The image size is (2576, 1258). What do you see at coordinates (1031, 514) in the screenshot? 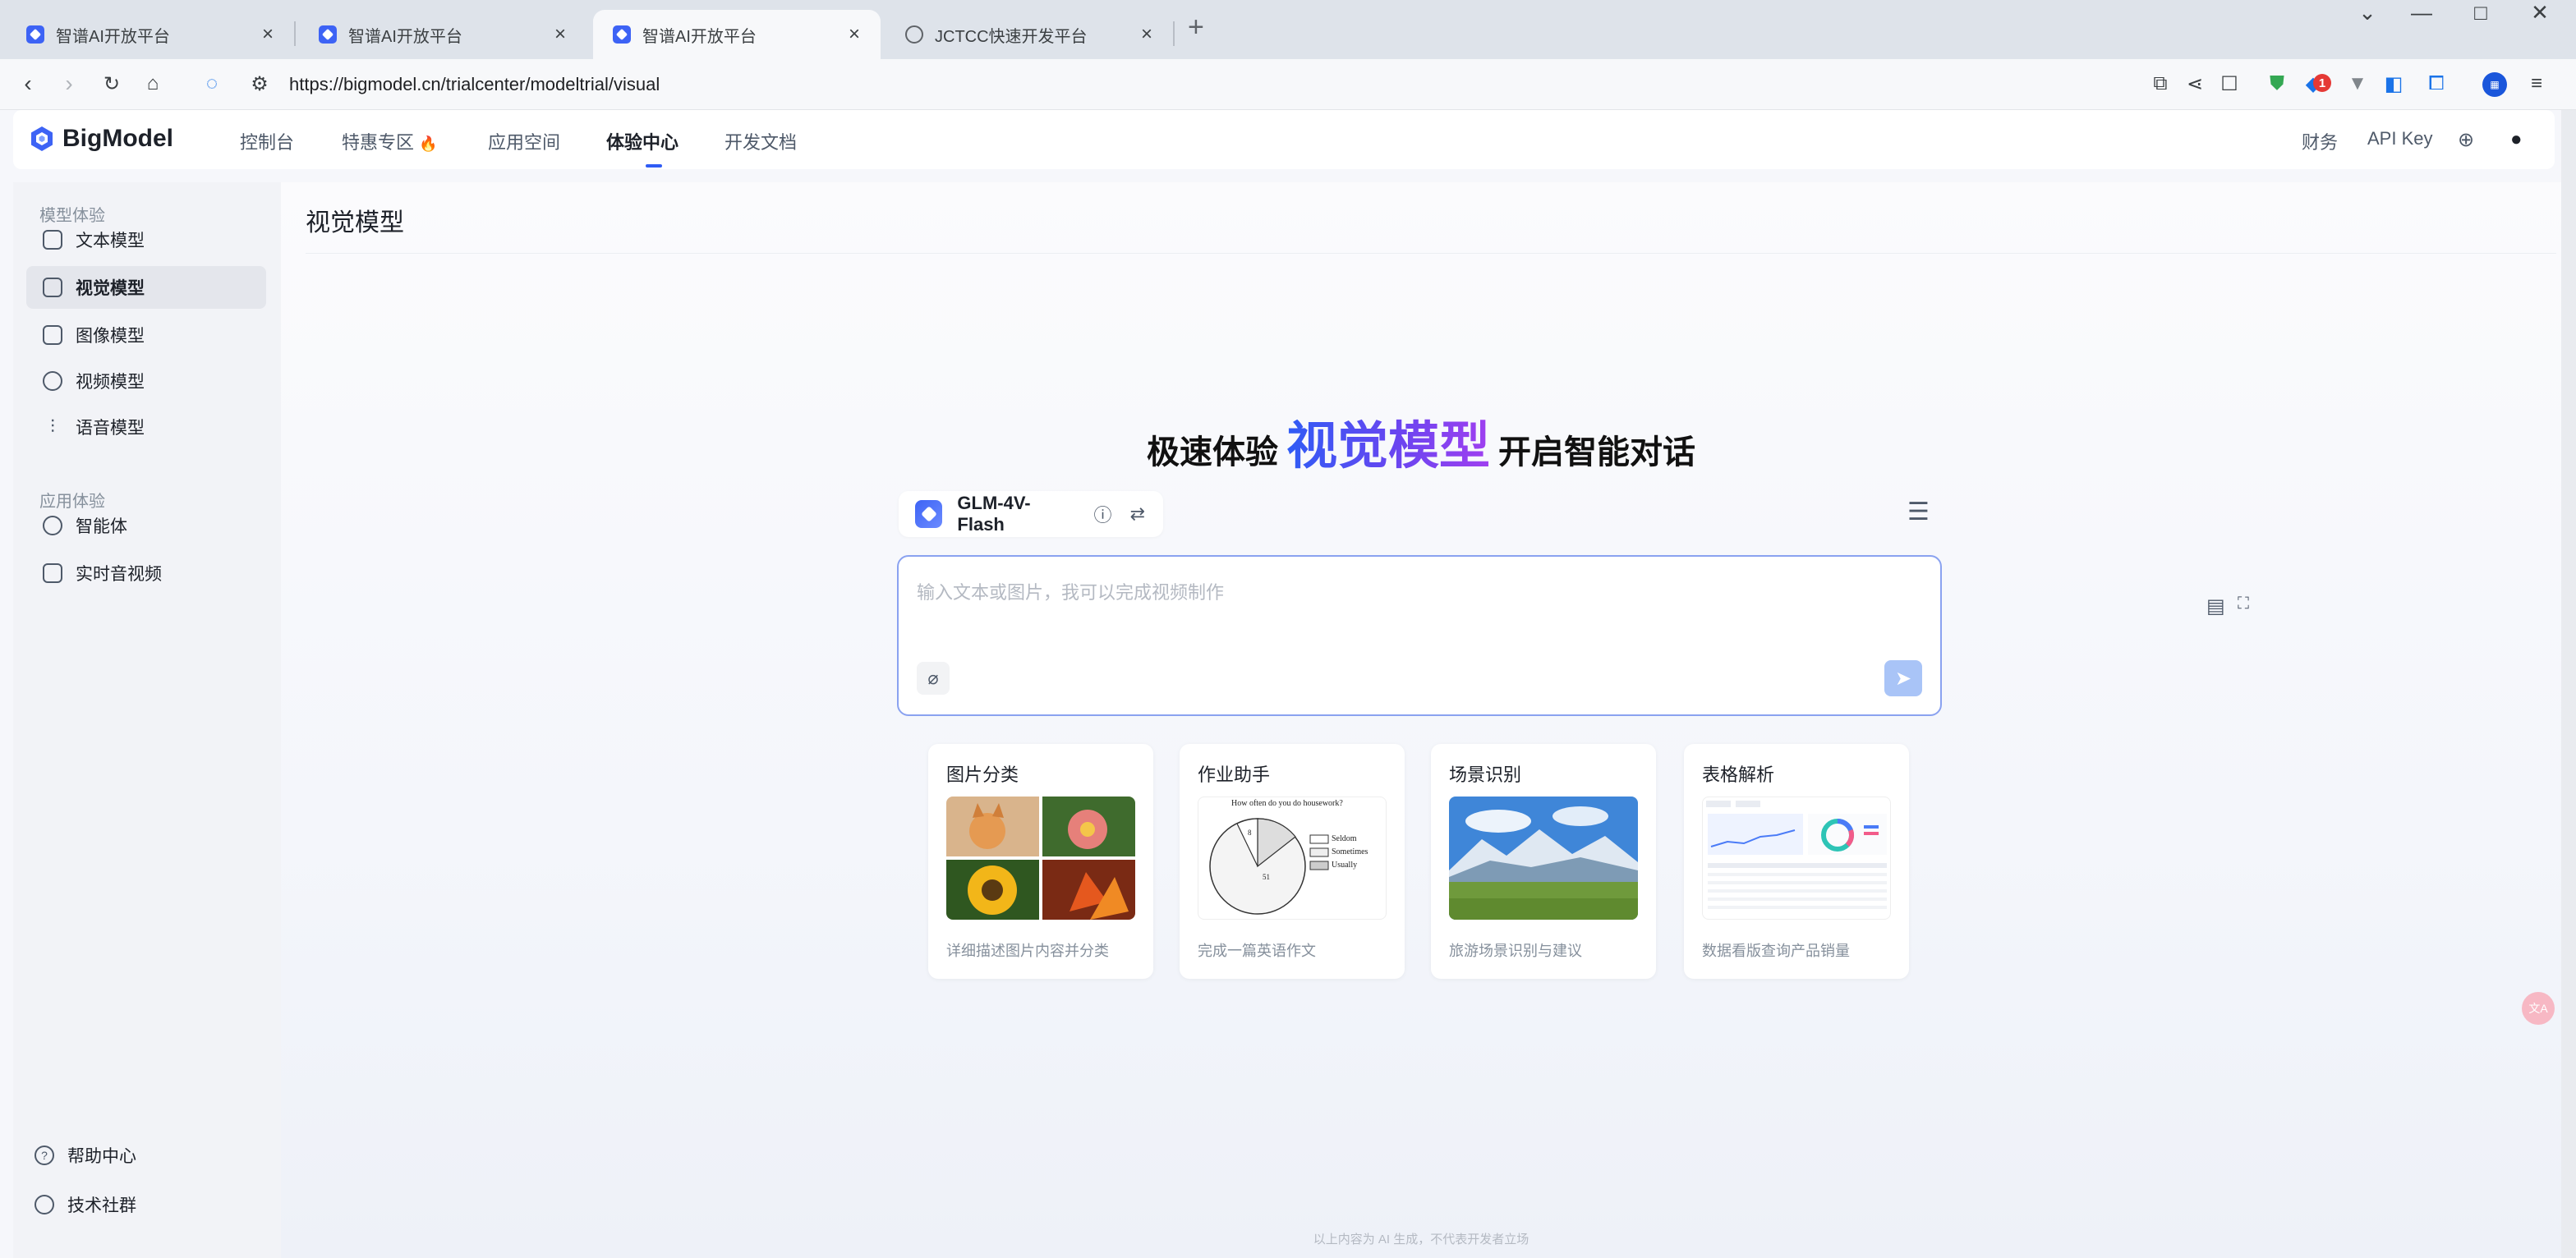
I see `model-selector: GLM-4V-Flash ⓘ ⇄` at bounding box center [1031, 514].